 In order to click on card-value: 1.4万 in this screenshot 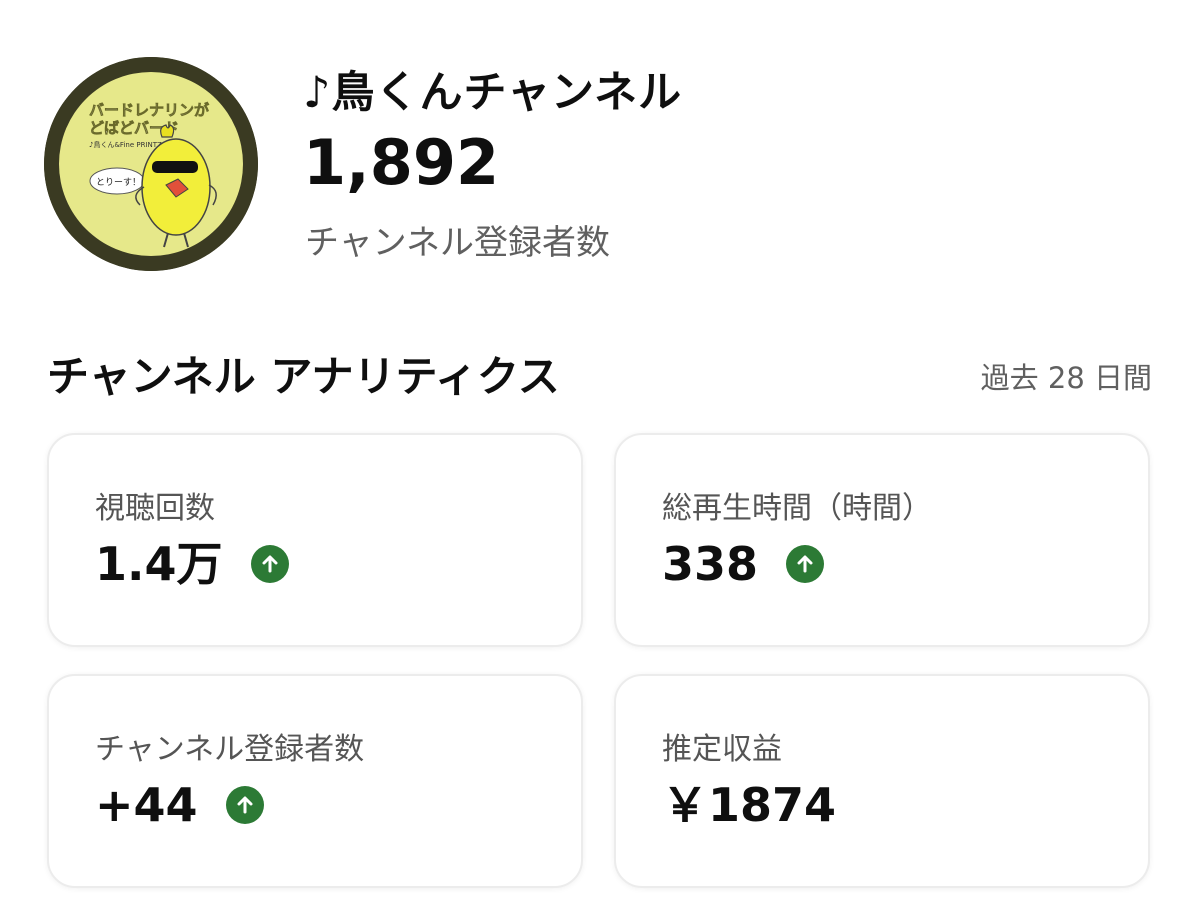, I will do `click(159, 564)`.